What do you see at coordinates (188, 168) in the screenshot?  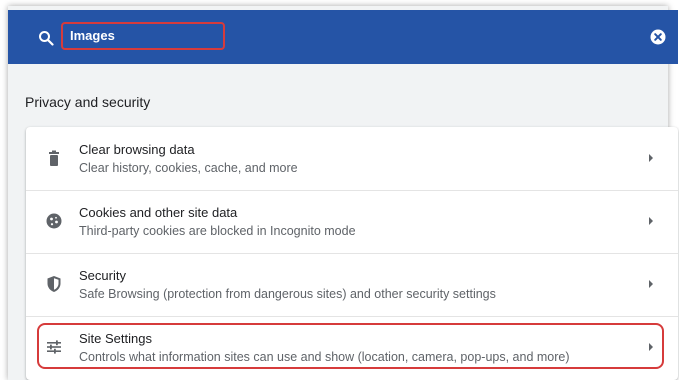 I see `clear-browsing-data-description: Clear history, cookies, cache, and more` at bounding box center [188, 168].